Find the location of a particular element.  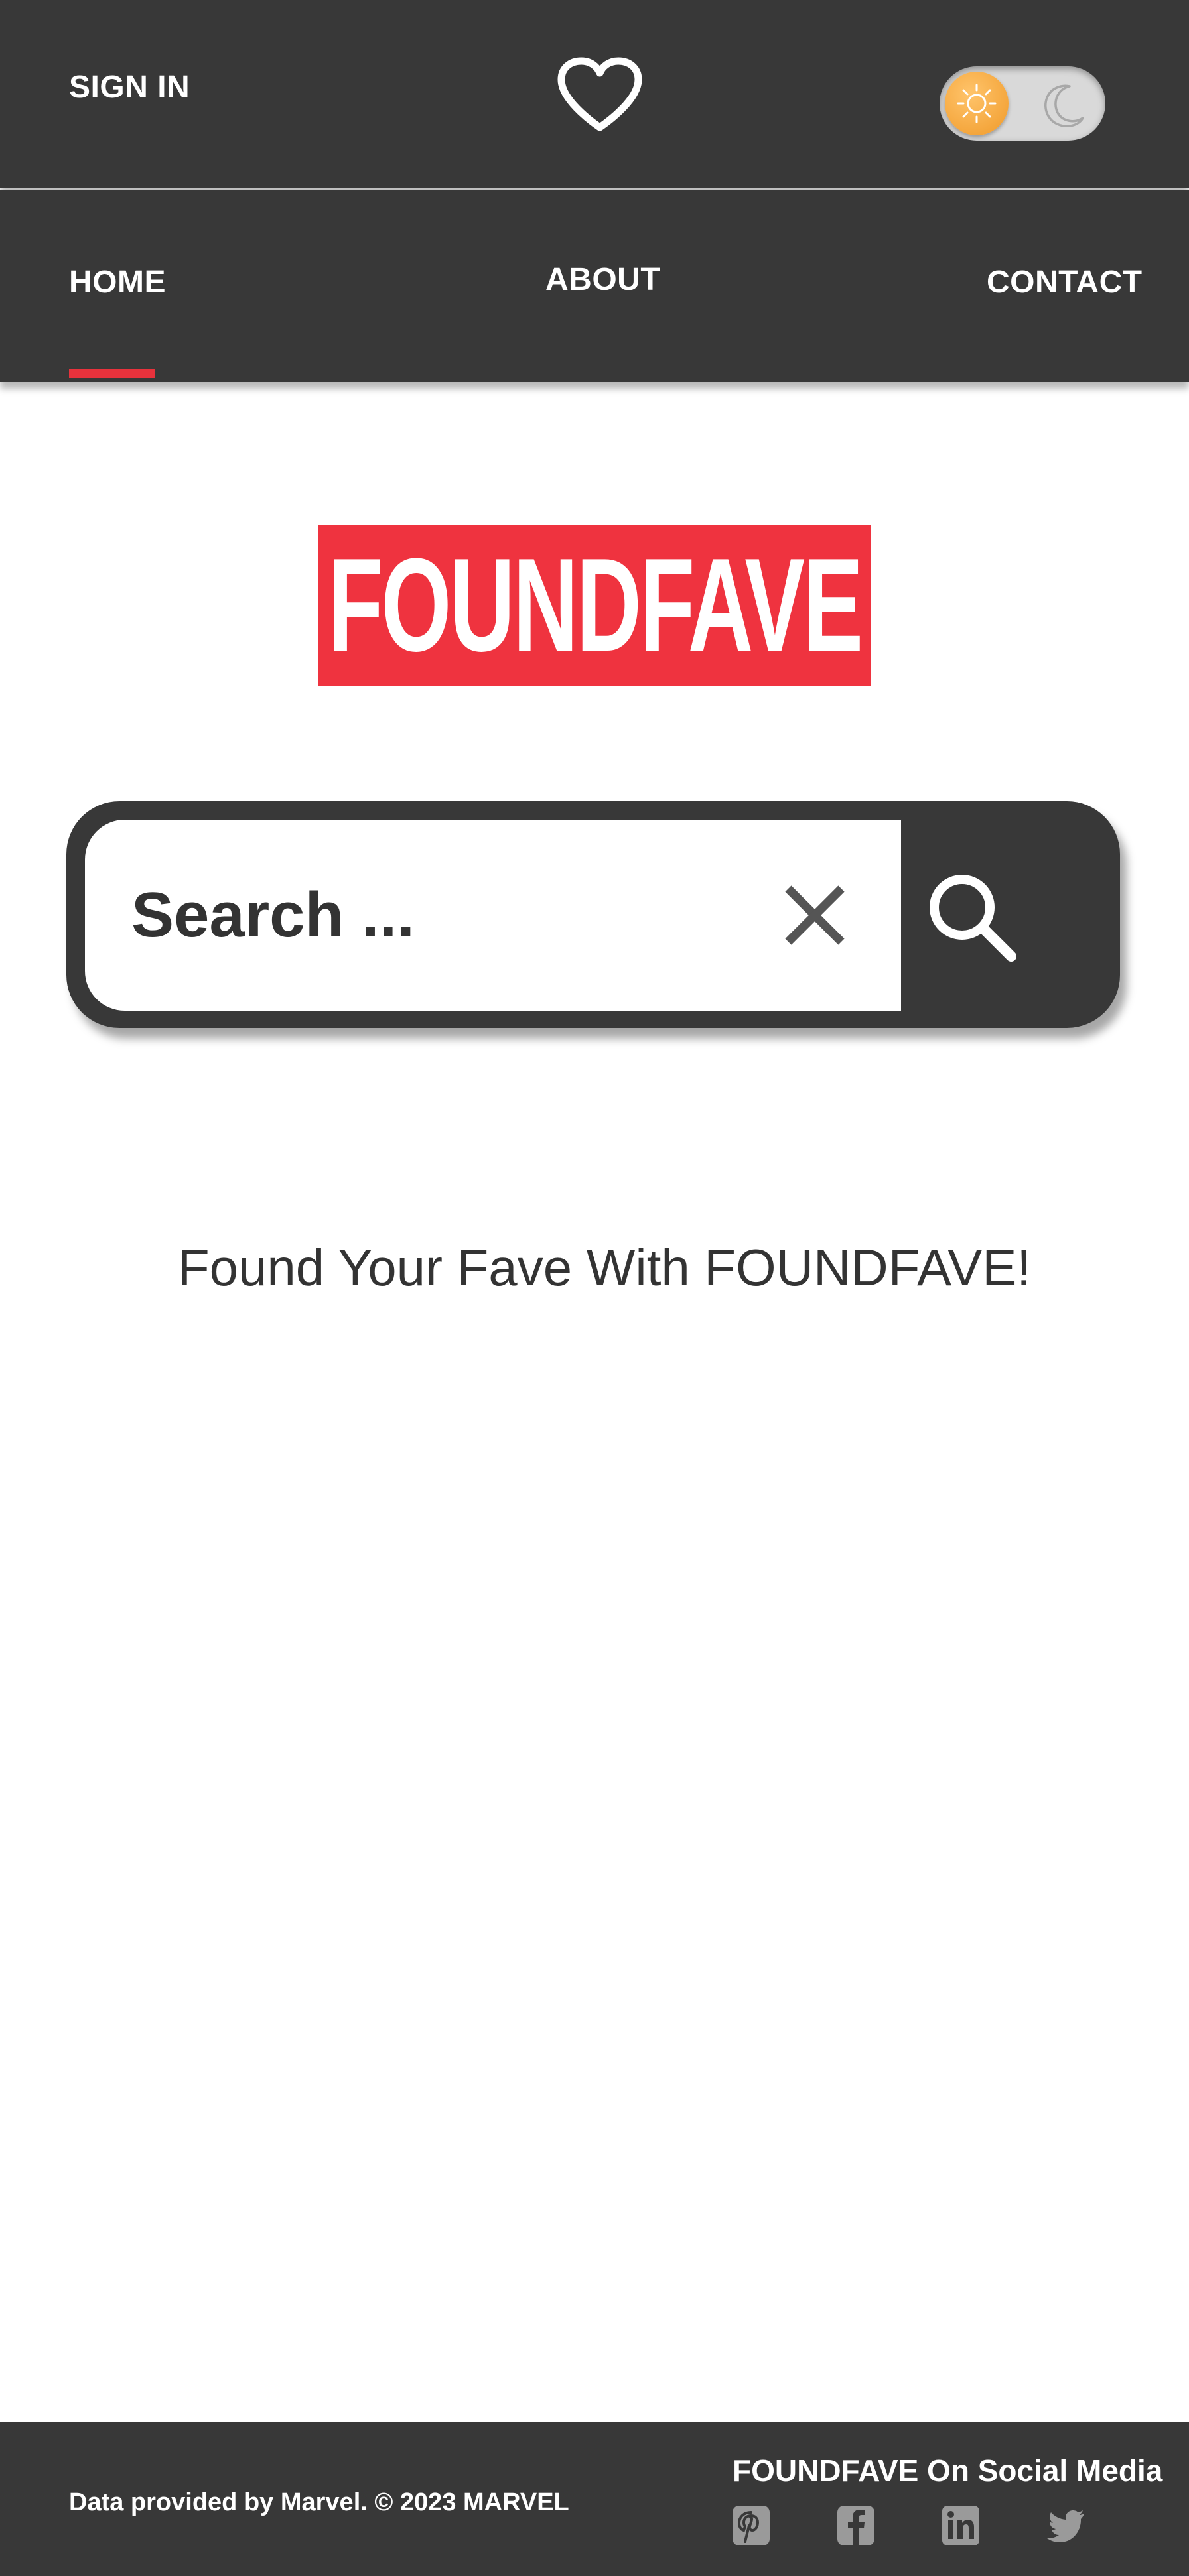

search-input is located at coordinates (430, 916).